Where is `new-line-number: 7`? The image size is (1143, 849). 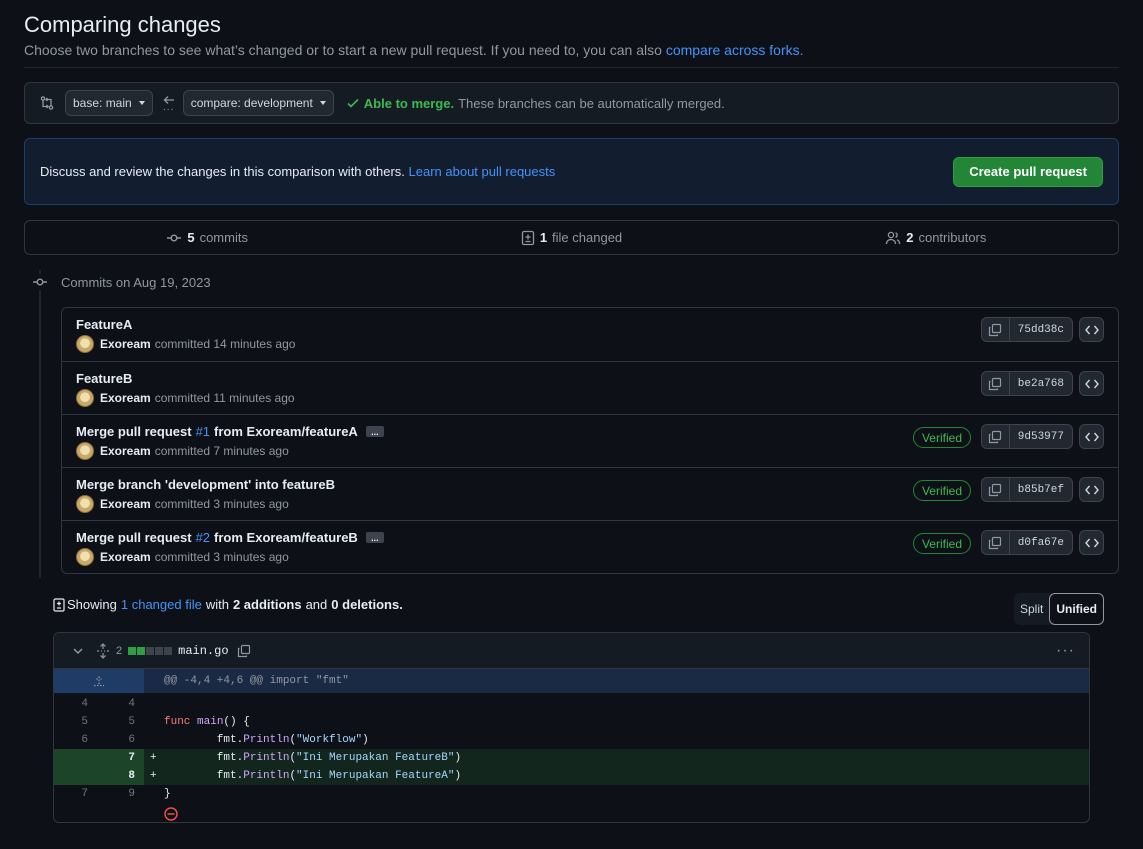
new-line-number: 7 is located at coordinates (121, 758).